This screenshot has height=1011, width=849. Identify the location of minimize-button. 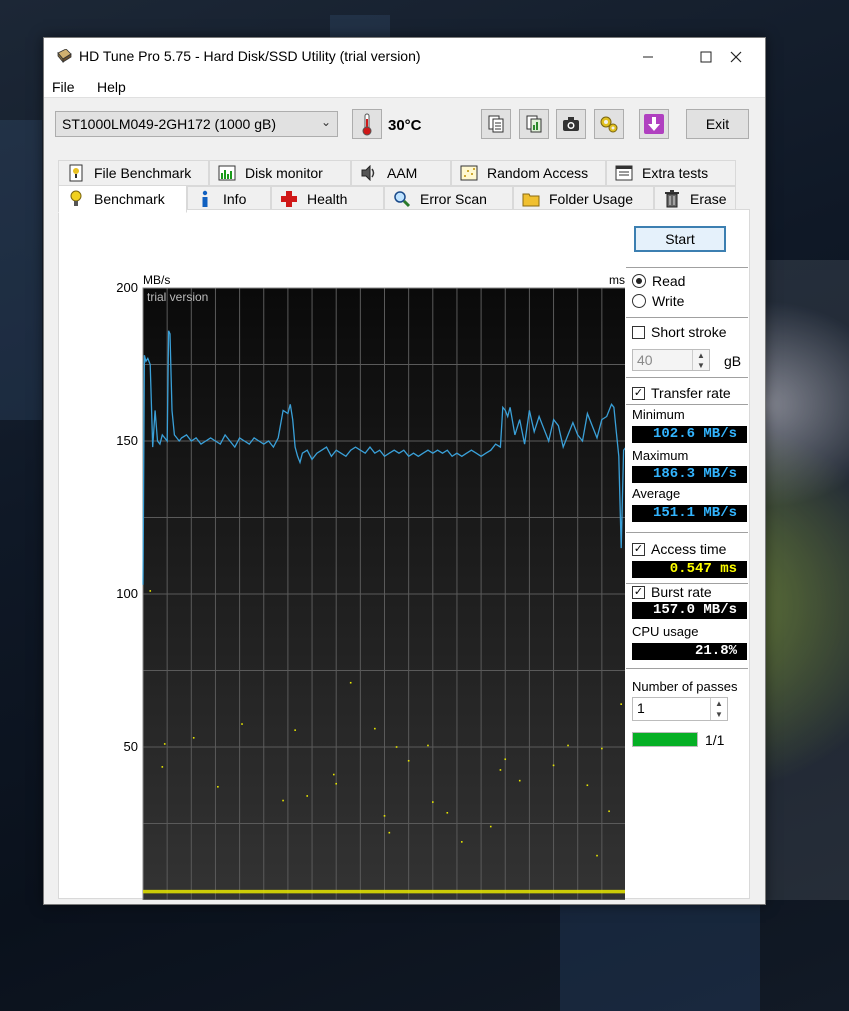
(648, 57).